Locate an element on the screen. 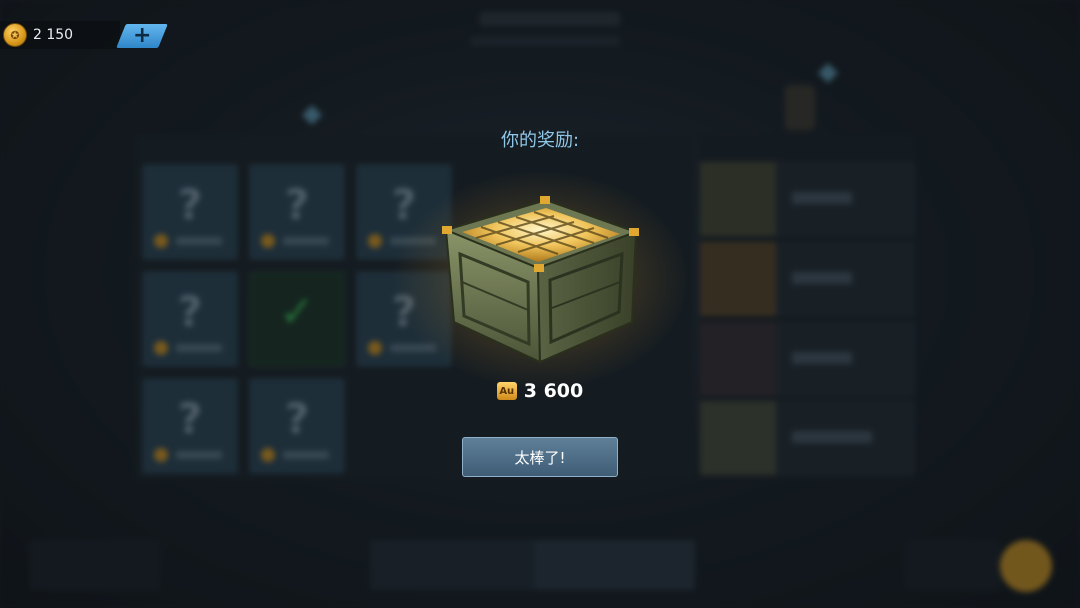 This screenshot has width=1080, height=608. reward-title: 你的奖励: is located at coordinates (540, 140).